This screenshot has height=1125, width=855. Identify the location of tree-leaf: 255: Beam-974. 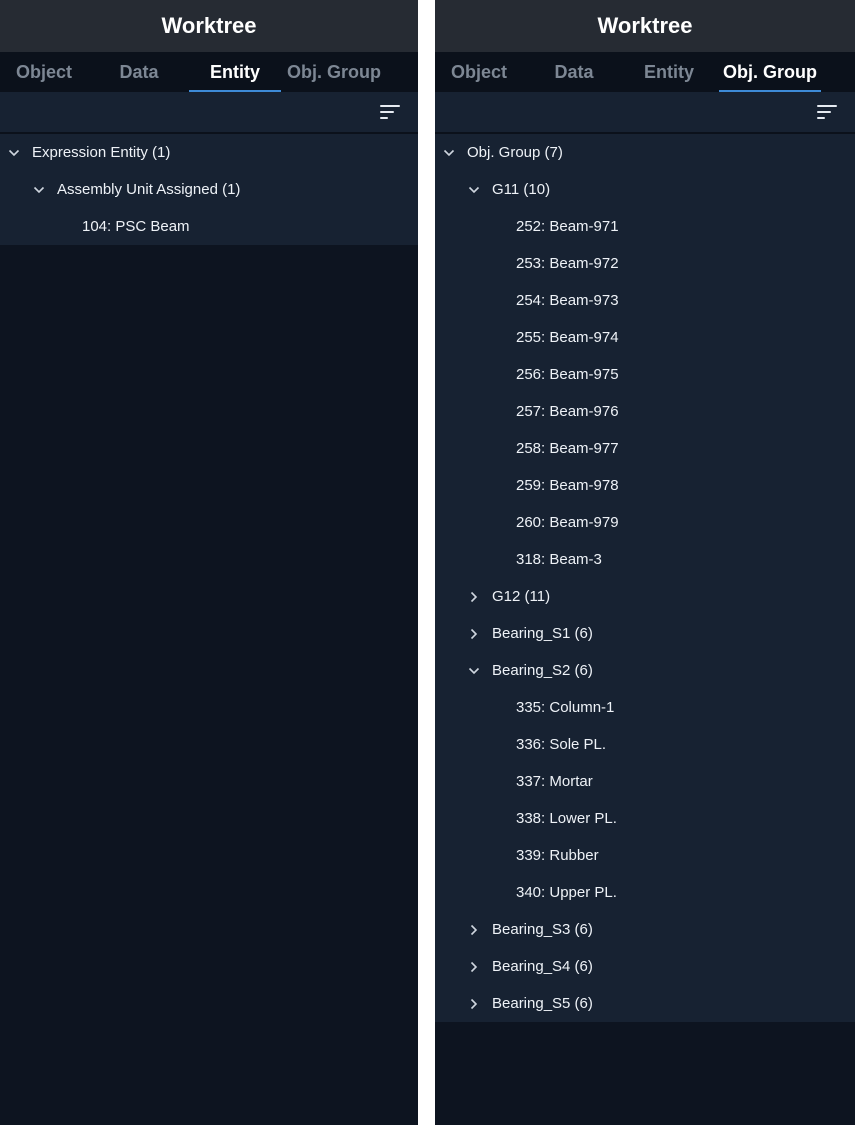
(645, 337).